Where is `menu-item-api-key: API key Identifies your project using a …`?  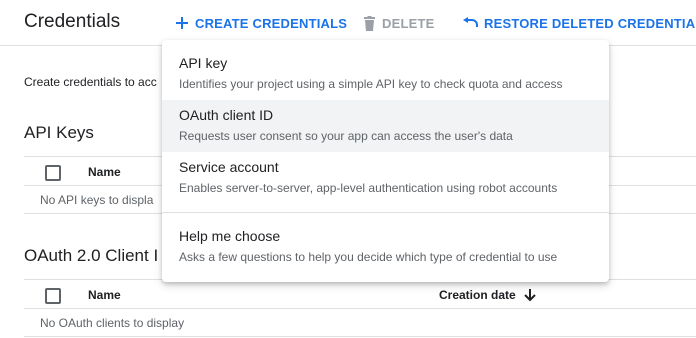
menu-item-api-key: API key Identifies your project using a … is located at coordinates (385, 74).